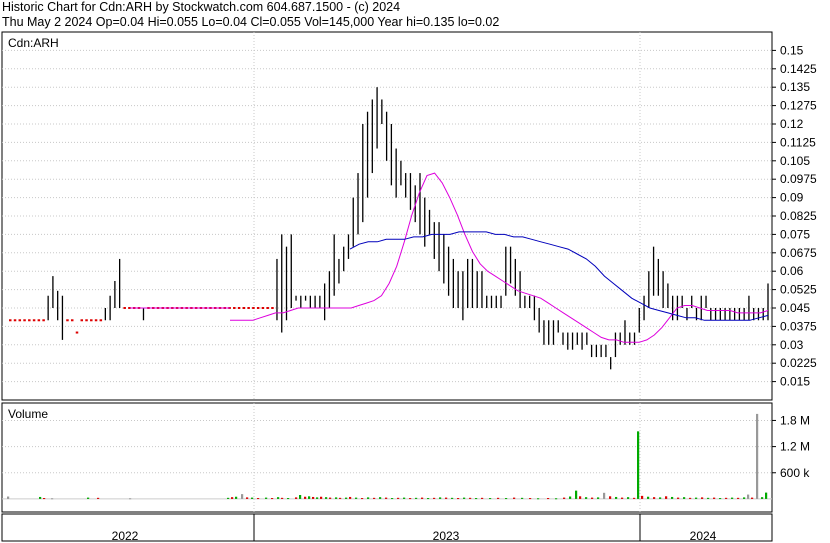 The width and height of the screenshot is (830, 543). What do you see at coordinates (795, 161) in the screenshot?
I see `price-tick-label: 0.105` at bounding box center [795, 161].